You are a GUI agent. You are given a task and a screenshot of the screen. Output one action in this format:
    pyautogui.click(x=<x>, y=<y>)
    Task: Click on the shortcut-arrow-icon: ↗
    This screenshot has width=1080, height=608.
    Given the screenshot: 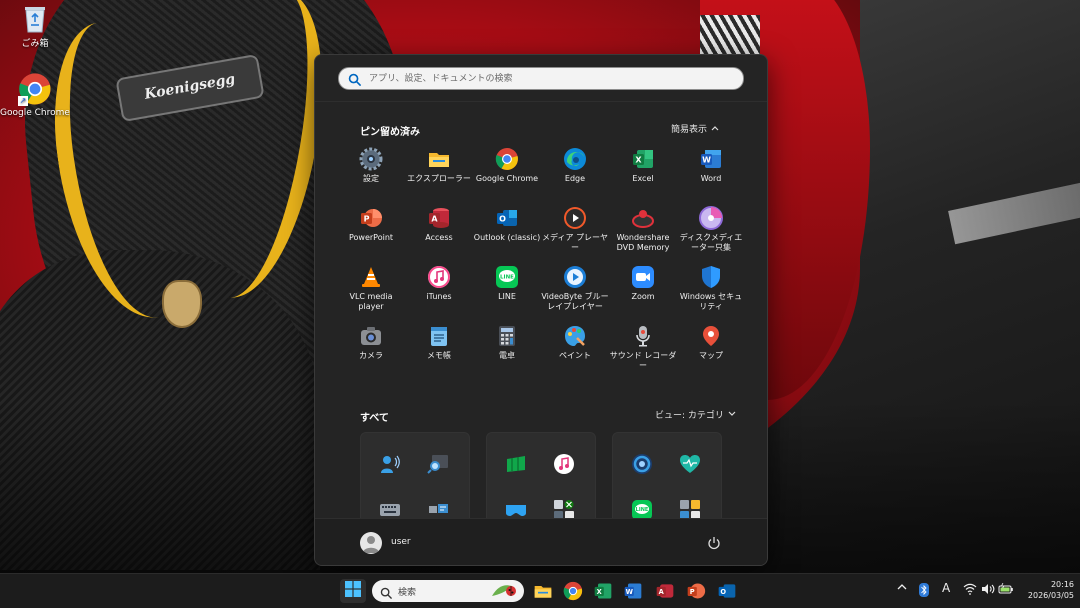 What is the action you would take?
    pyautogui.click(x=23, y=101)
    